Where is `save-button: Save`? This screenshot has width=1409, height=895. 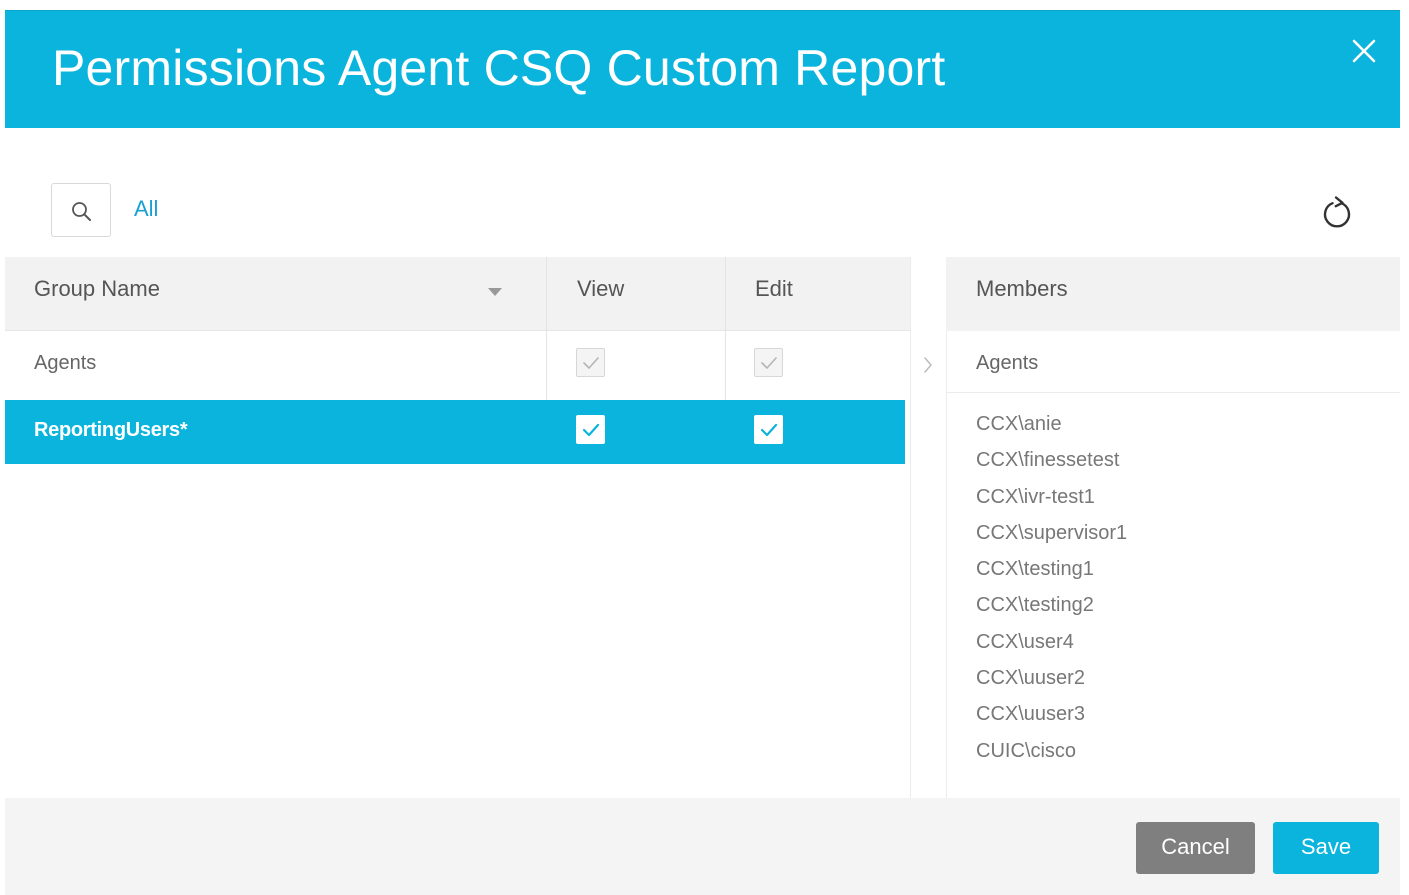 save-button: Save is located at coordinates (1326, 848).